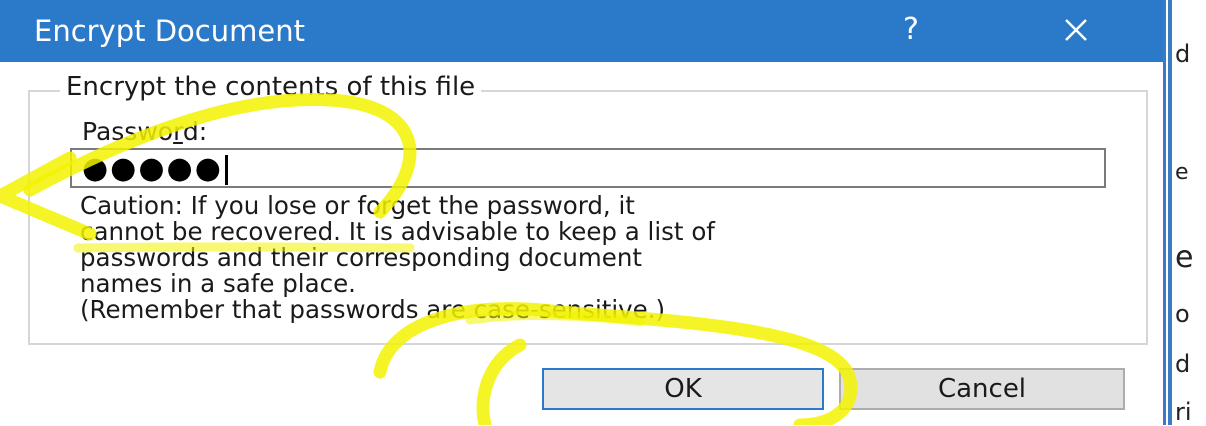  What do you see at coordinates (178, 131) in the screenshot?
I see `password-label-accelerator: r` at bounding box center [178, 131].